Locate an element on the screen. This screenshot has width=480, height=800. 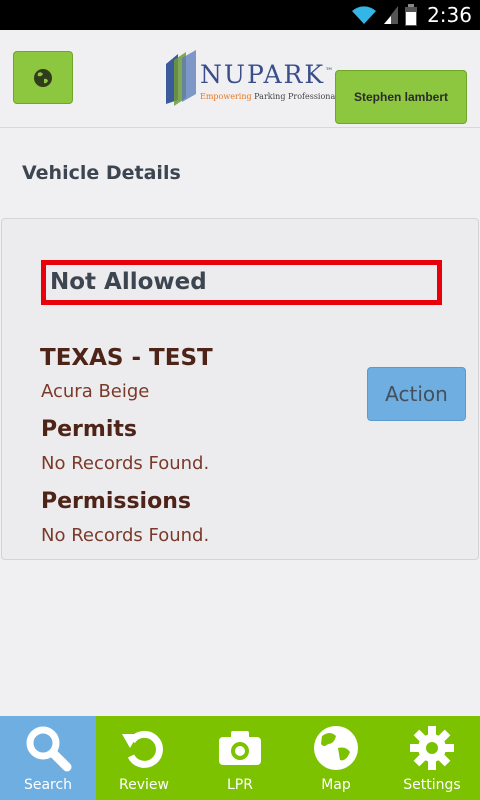
nav-lpr: LPR is located at coordinates (240, 758).